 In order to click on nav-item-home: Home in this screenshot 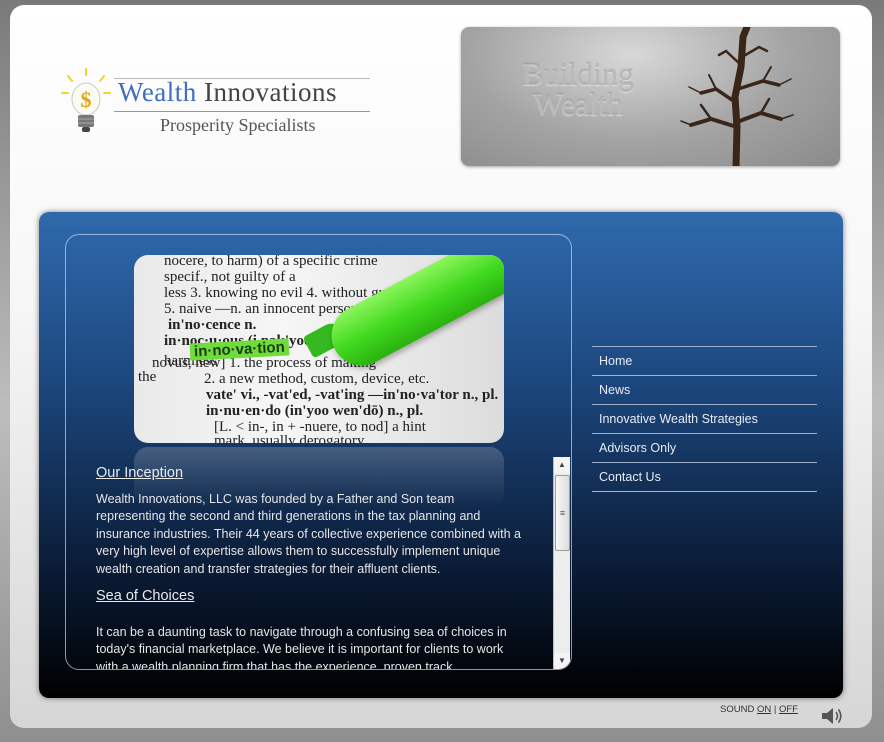, I will do `click(704, 360)`.